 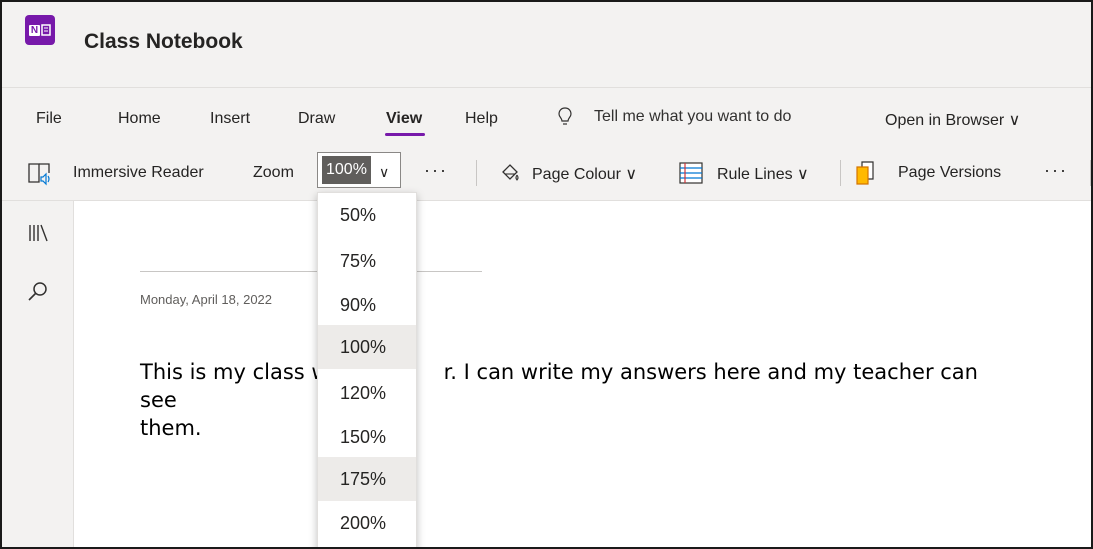 What do you see at coordinates (316, 119) in the screenshot?
I see `tab-draw: Draw` at bounding box center [316, 119].